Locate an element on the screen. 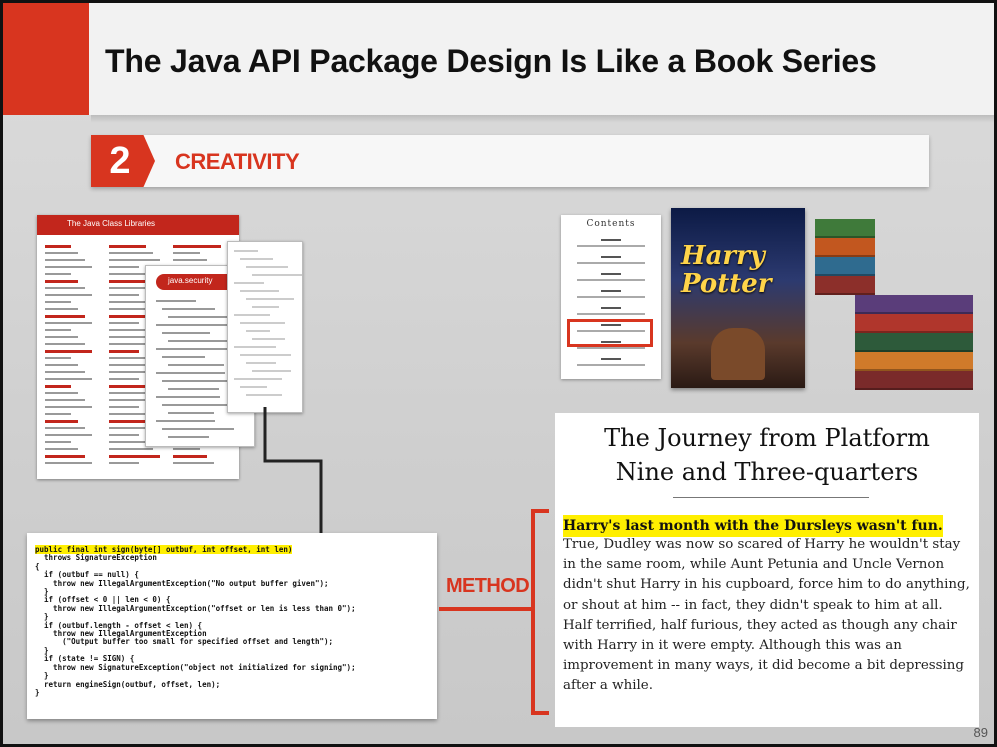 This screenshot has width=997, height=747. chapter-divider is located at coordinates (771, 497).